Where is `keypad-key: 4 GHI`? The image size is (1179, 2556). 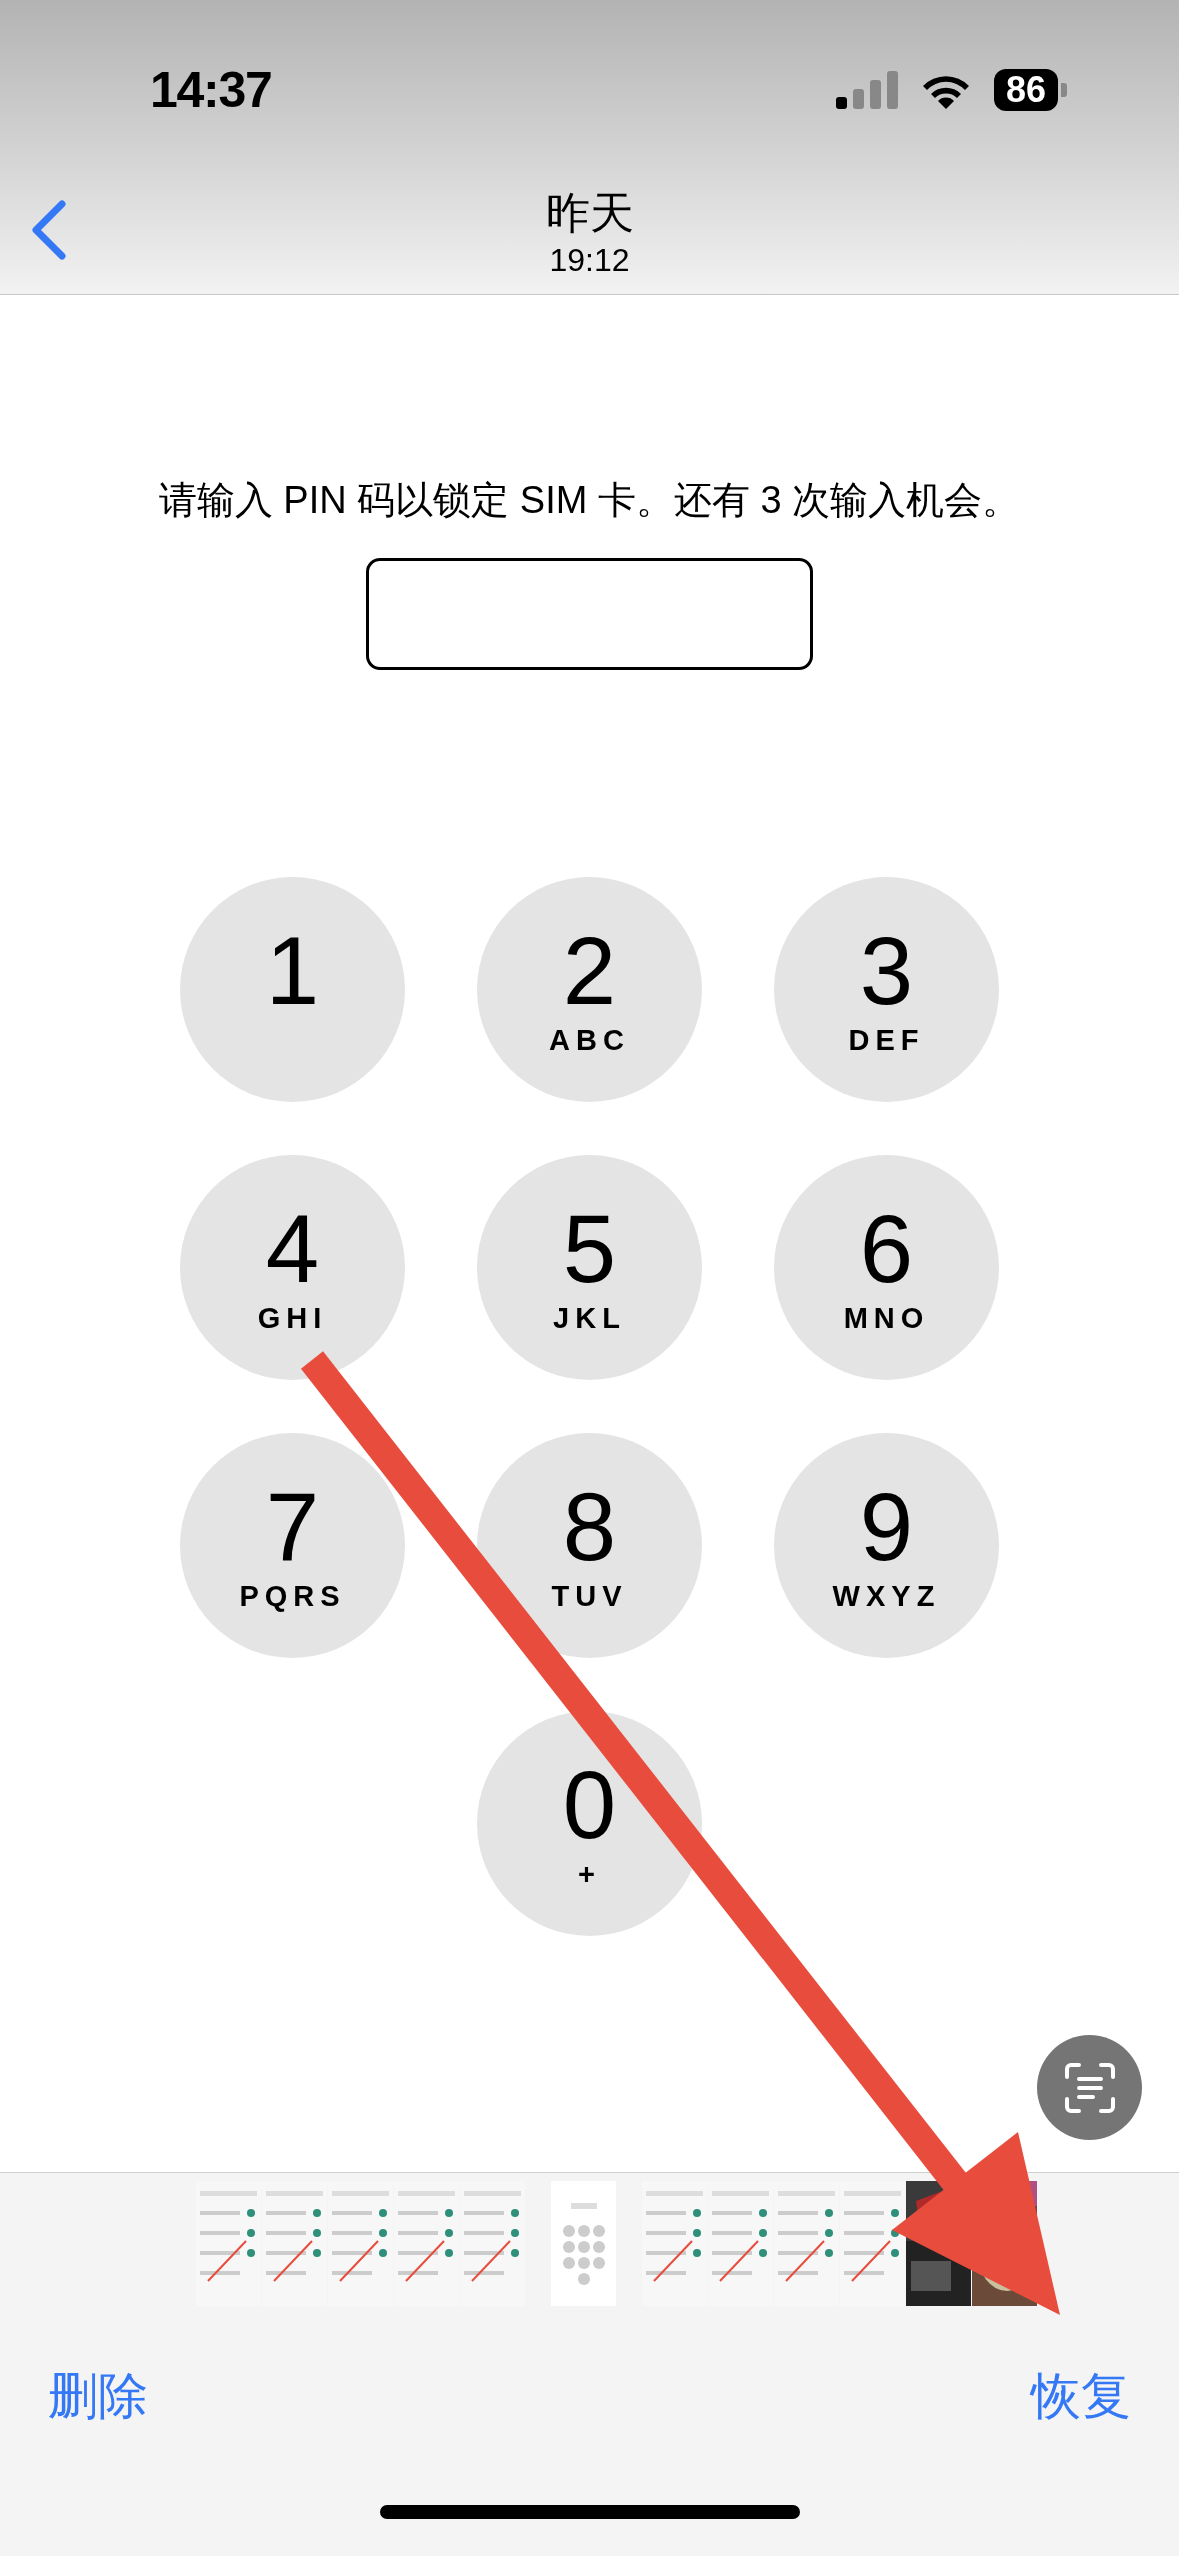 keypad-key: 4 GHI is located at coordinates (292, 1267).